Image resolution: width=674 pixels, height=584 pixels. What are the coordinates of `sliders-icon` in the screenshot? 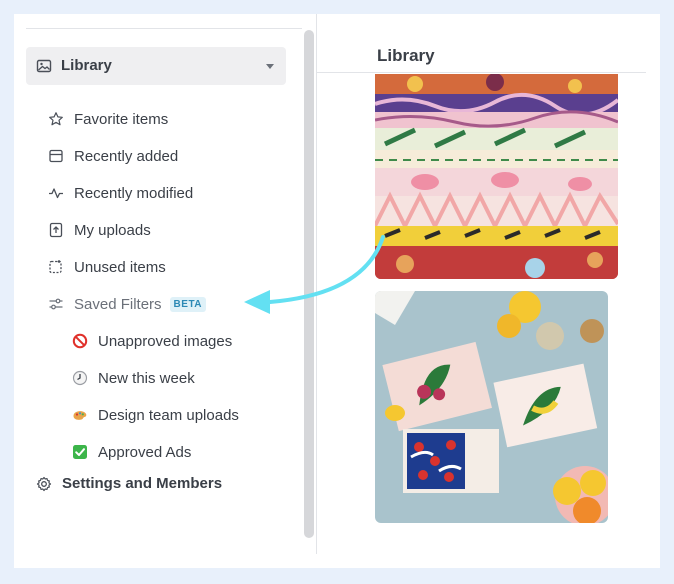 It's located at (56, 304).